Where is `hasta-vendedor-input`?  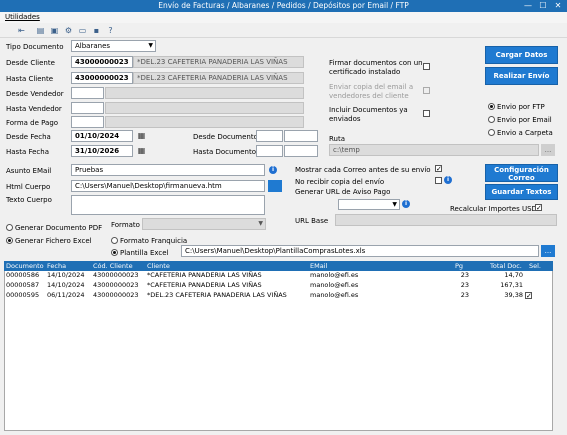 hasta-vendedor-input is located at coordinates (87, 108).